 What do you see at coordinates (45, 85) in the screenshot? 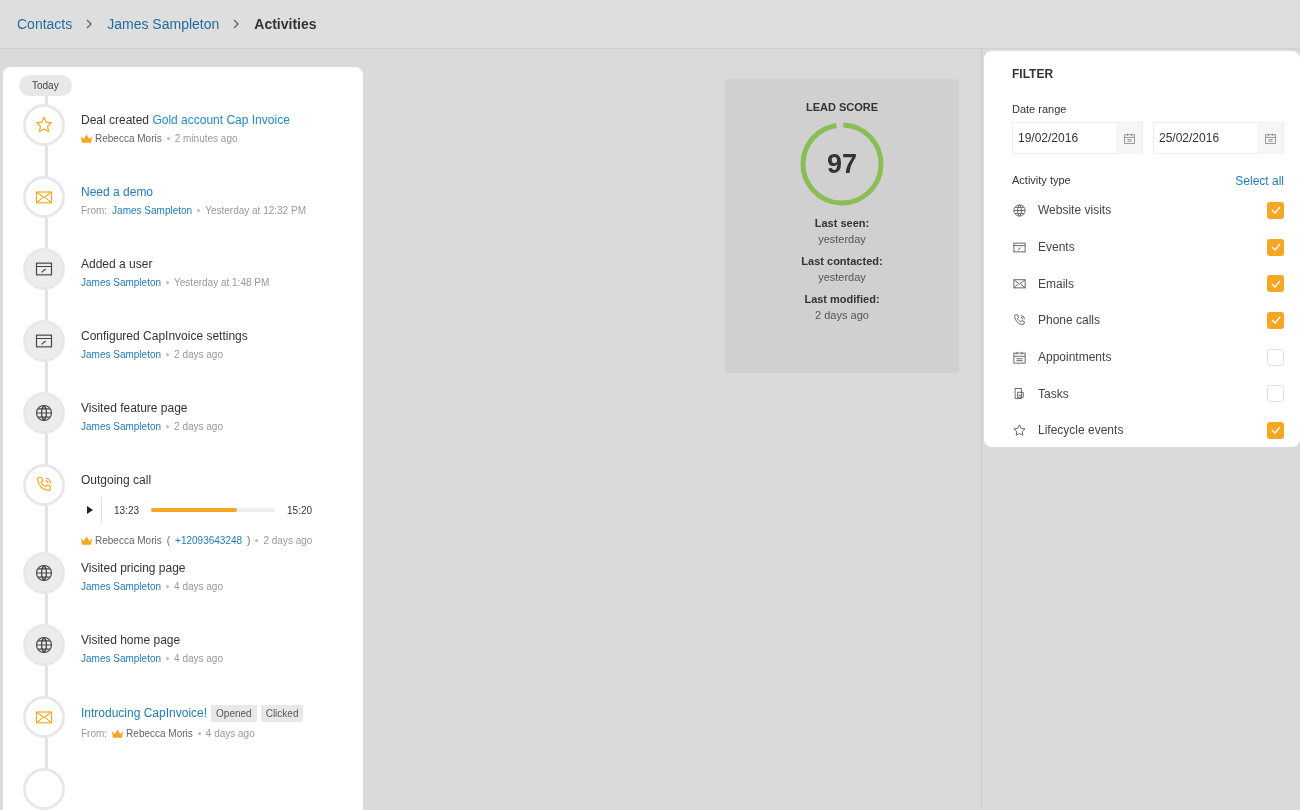
I see `date-chip: Today` at bounding box center [45, 85].